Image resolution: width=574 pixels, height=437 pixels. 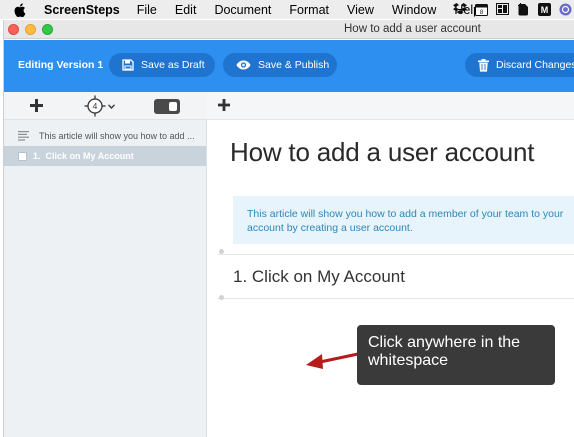 What do you see at coordinates (147, 10) in the screenshot?
I see `menu-file: File` at bounding box center [147, 10].